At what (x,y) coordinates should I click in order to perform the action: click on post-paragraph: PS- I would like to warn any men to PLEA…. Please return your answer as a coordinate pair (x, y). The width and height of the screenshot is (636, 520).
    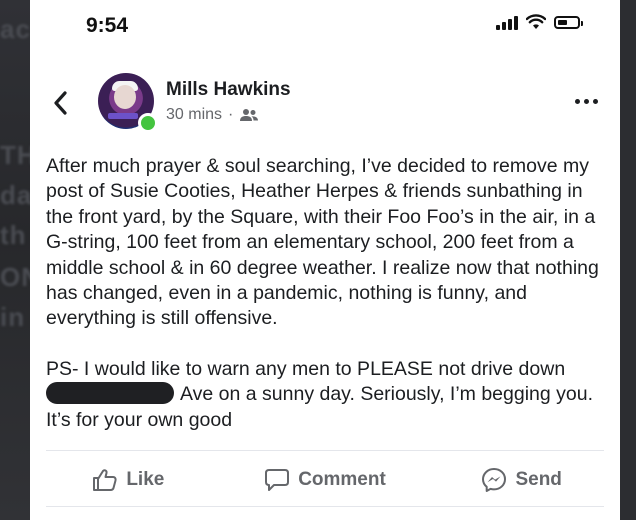
    Looking at the image, I should click on (326, 395).